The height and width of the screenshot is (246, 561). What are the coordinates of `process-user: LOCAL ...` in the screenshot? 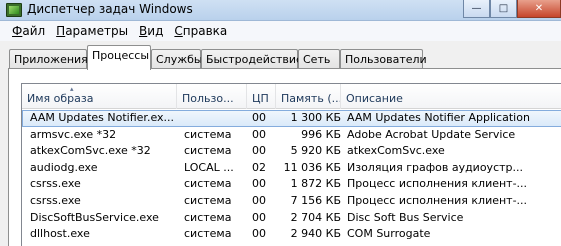 It's located at (209, 167).